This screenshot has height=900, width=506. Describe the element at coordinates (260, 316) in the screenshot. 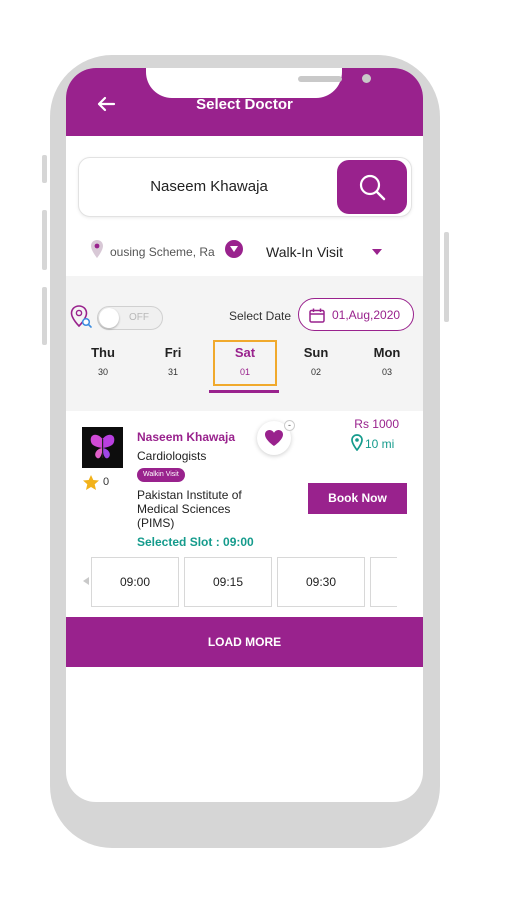

I see `select-date-label: Select Date` at that location.